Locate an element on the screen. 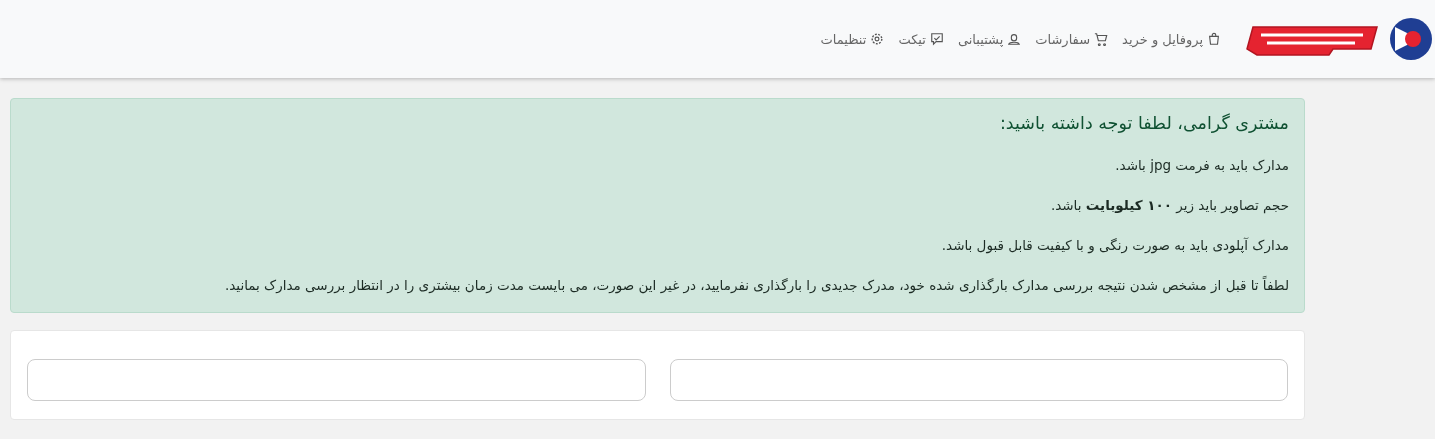 The height and width of the screenshot is (439, 1435). alert-text: لطفاً تا قبل از مشخص شدن نتیجه بررسی مدارک بارگذاری شده خود، مدرک جدیدی را بارگذاری نفرمایید، در غیر این صورت، می بایست مدت زمان بیشتری را در انتظار بررسی مدارک بمانید. is located at coordinates (756, 285).